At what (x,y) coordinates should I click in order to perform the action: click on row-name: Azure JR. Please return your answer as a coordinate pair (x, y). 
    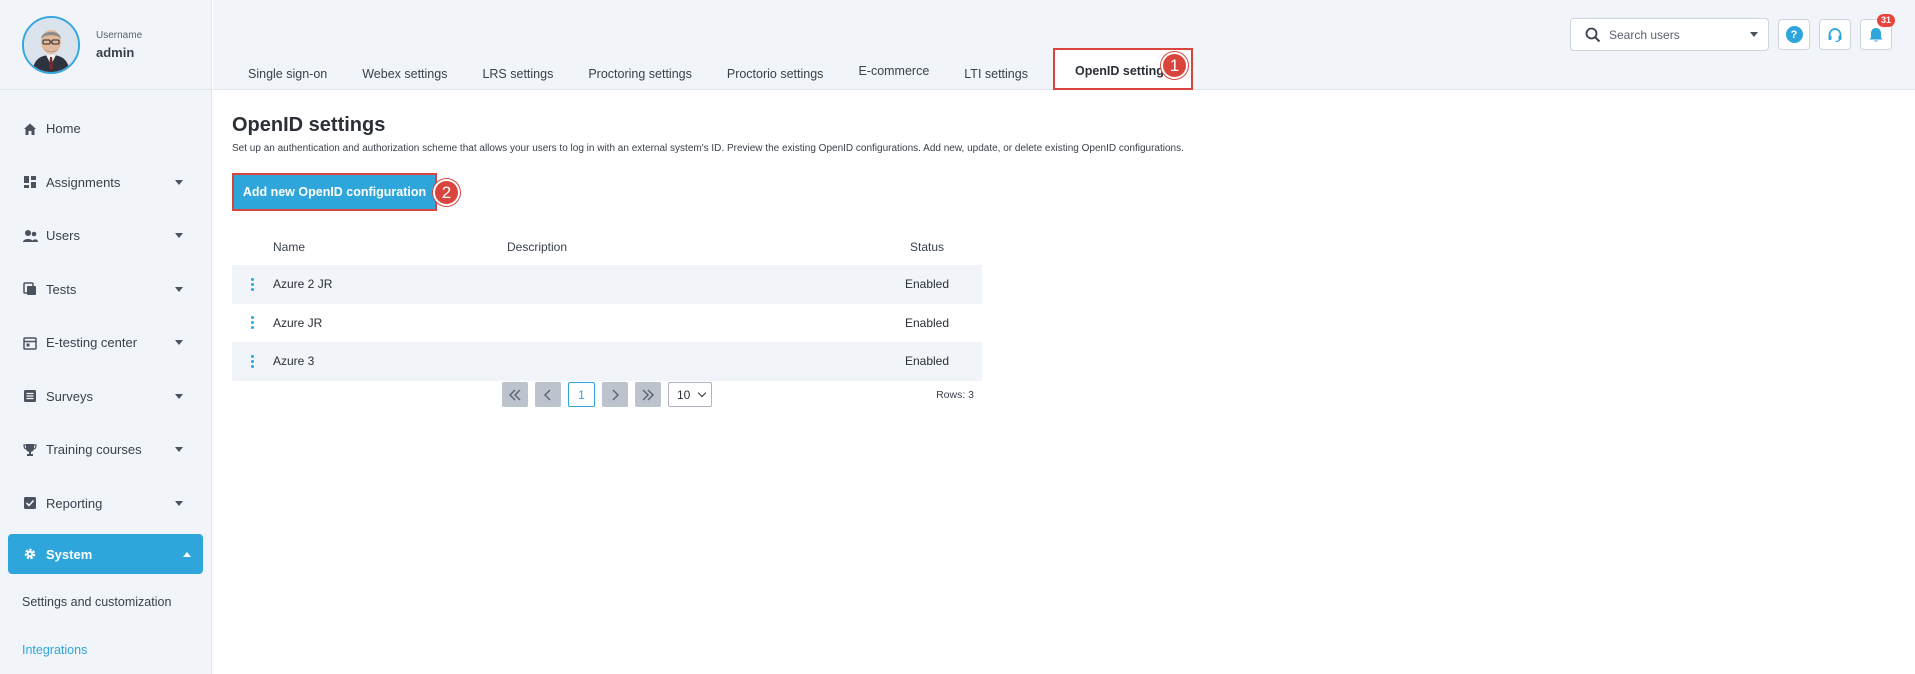
    Looking at the image, I should click on (298, 322).